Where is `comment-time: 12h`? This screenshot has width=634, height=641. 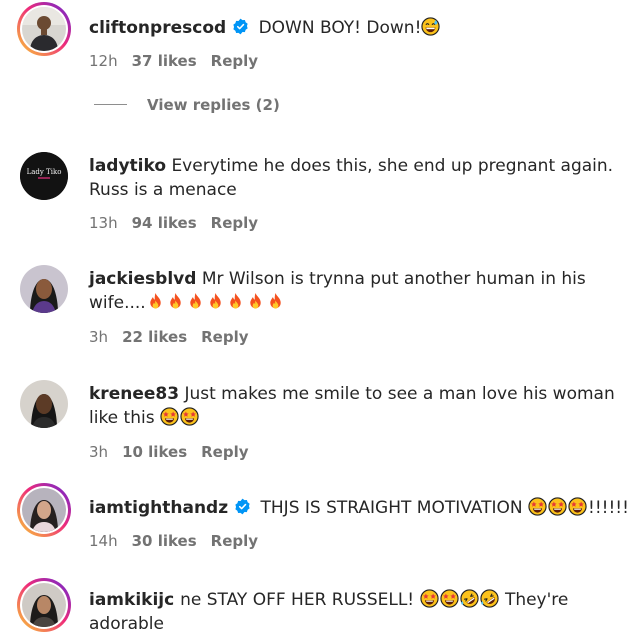 comment-time: 12h is located at coordinates (103, 61).